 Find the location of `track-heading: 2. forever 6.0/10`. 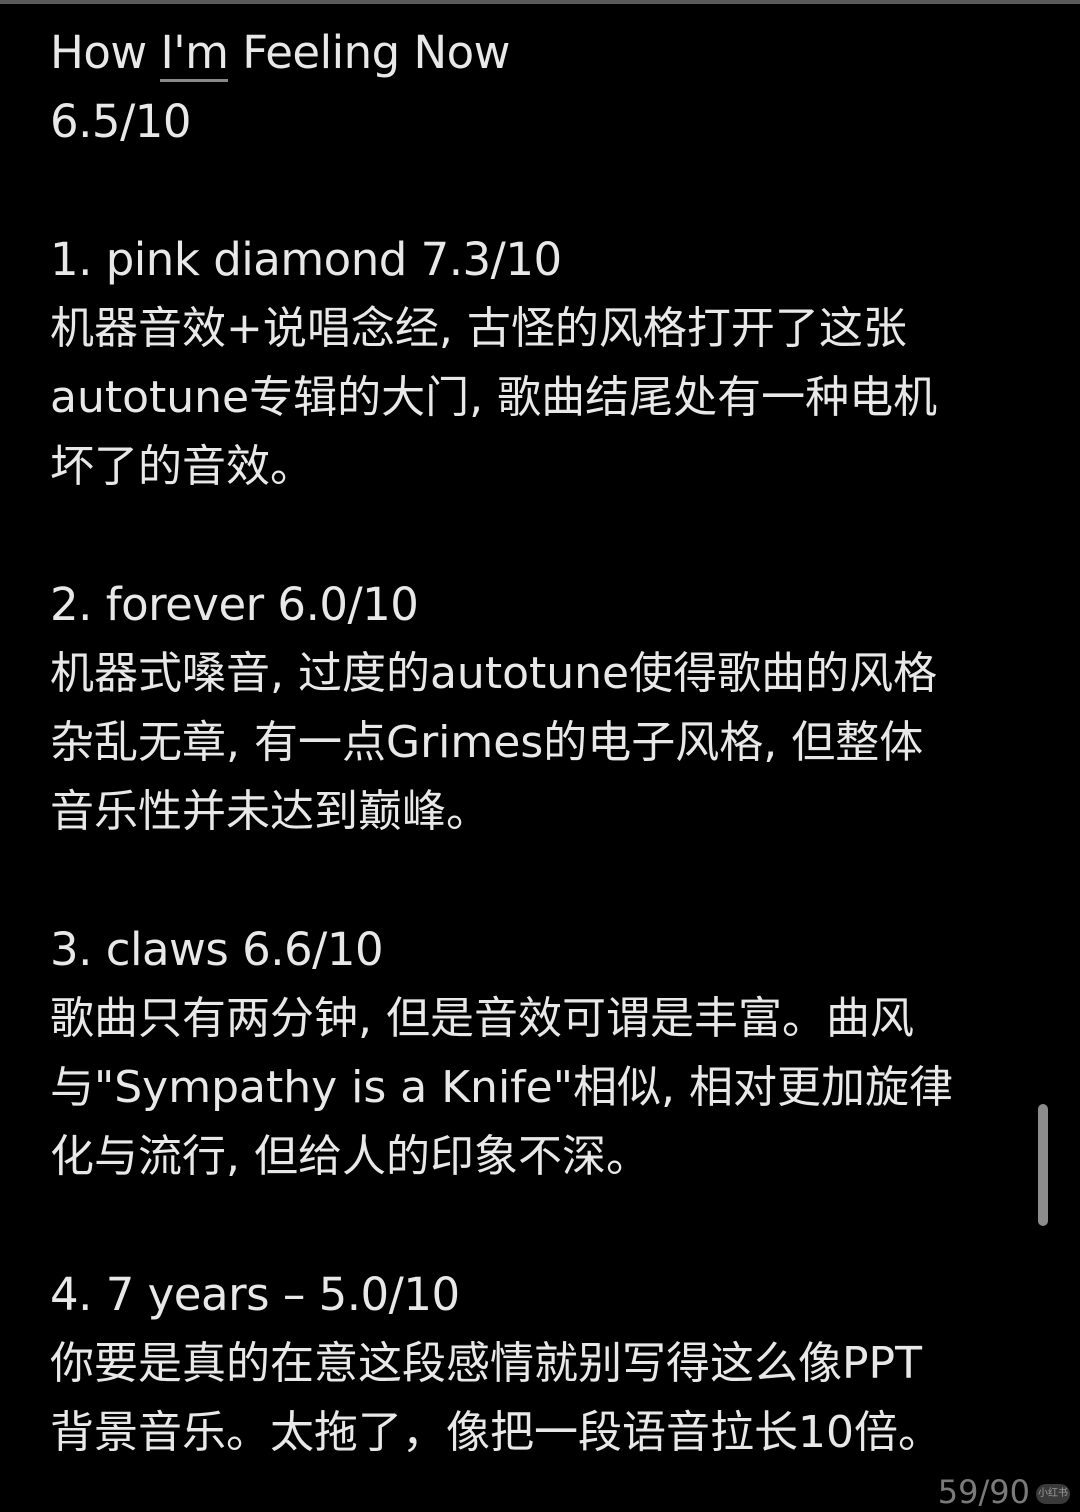

track-heading: 2. forever 6.0/10 is located at coordinates (234, 604).